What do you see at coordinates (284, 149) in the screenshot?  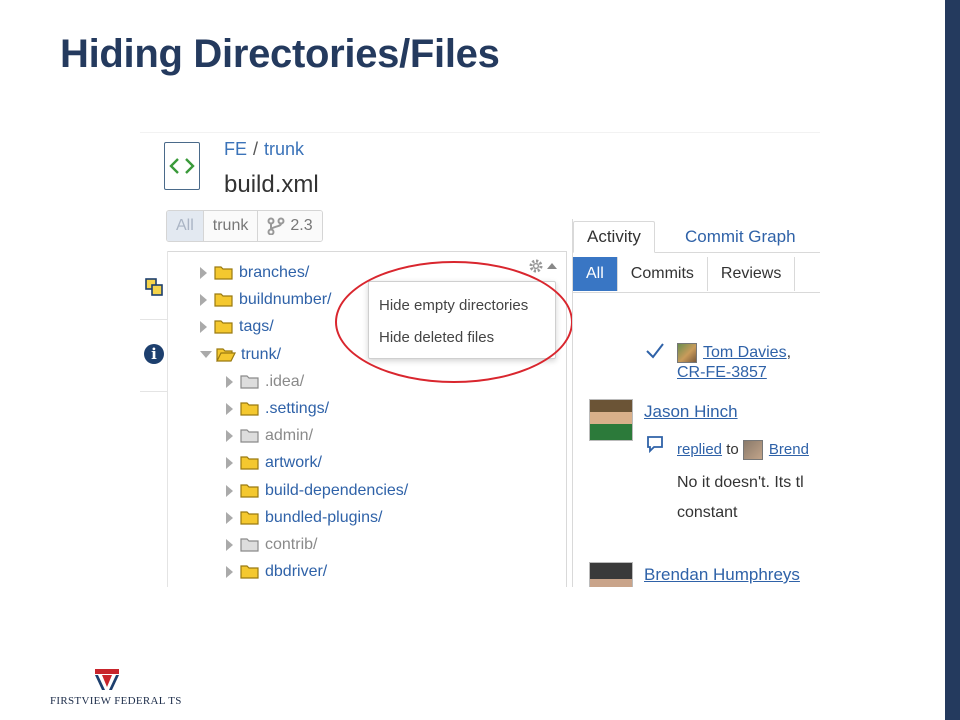 I see `breadcrumb-branch: trunk` at bounding box center [284, 149].